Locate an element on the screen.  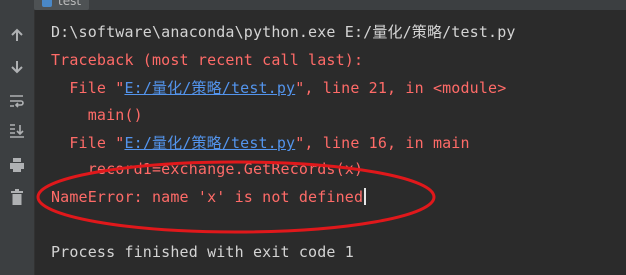
tab-test: test is located at coordinates (62, 5).